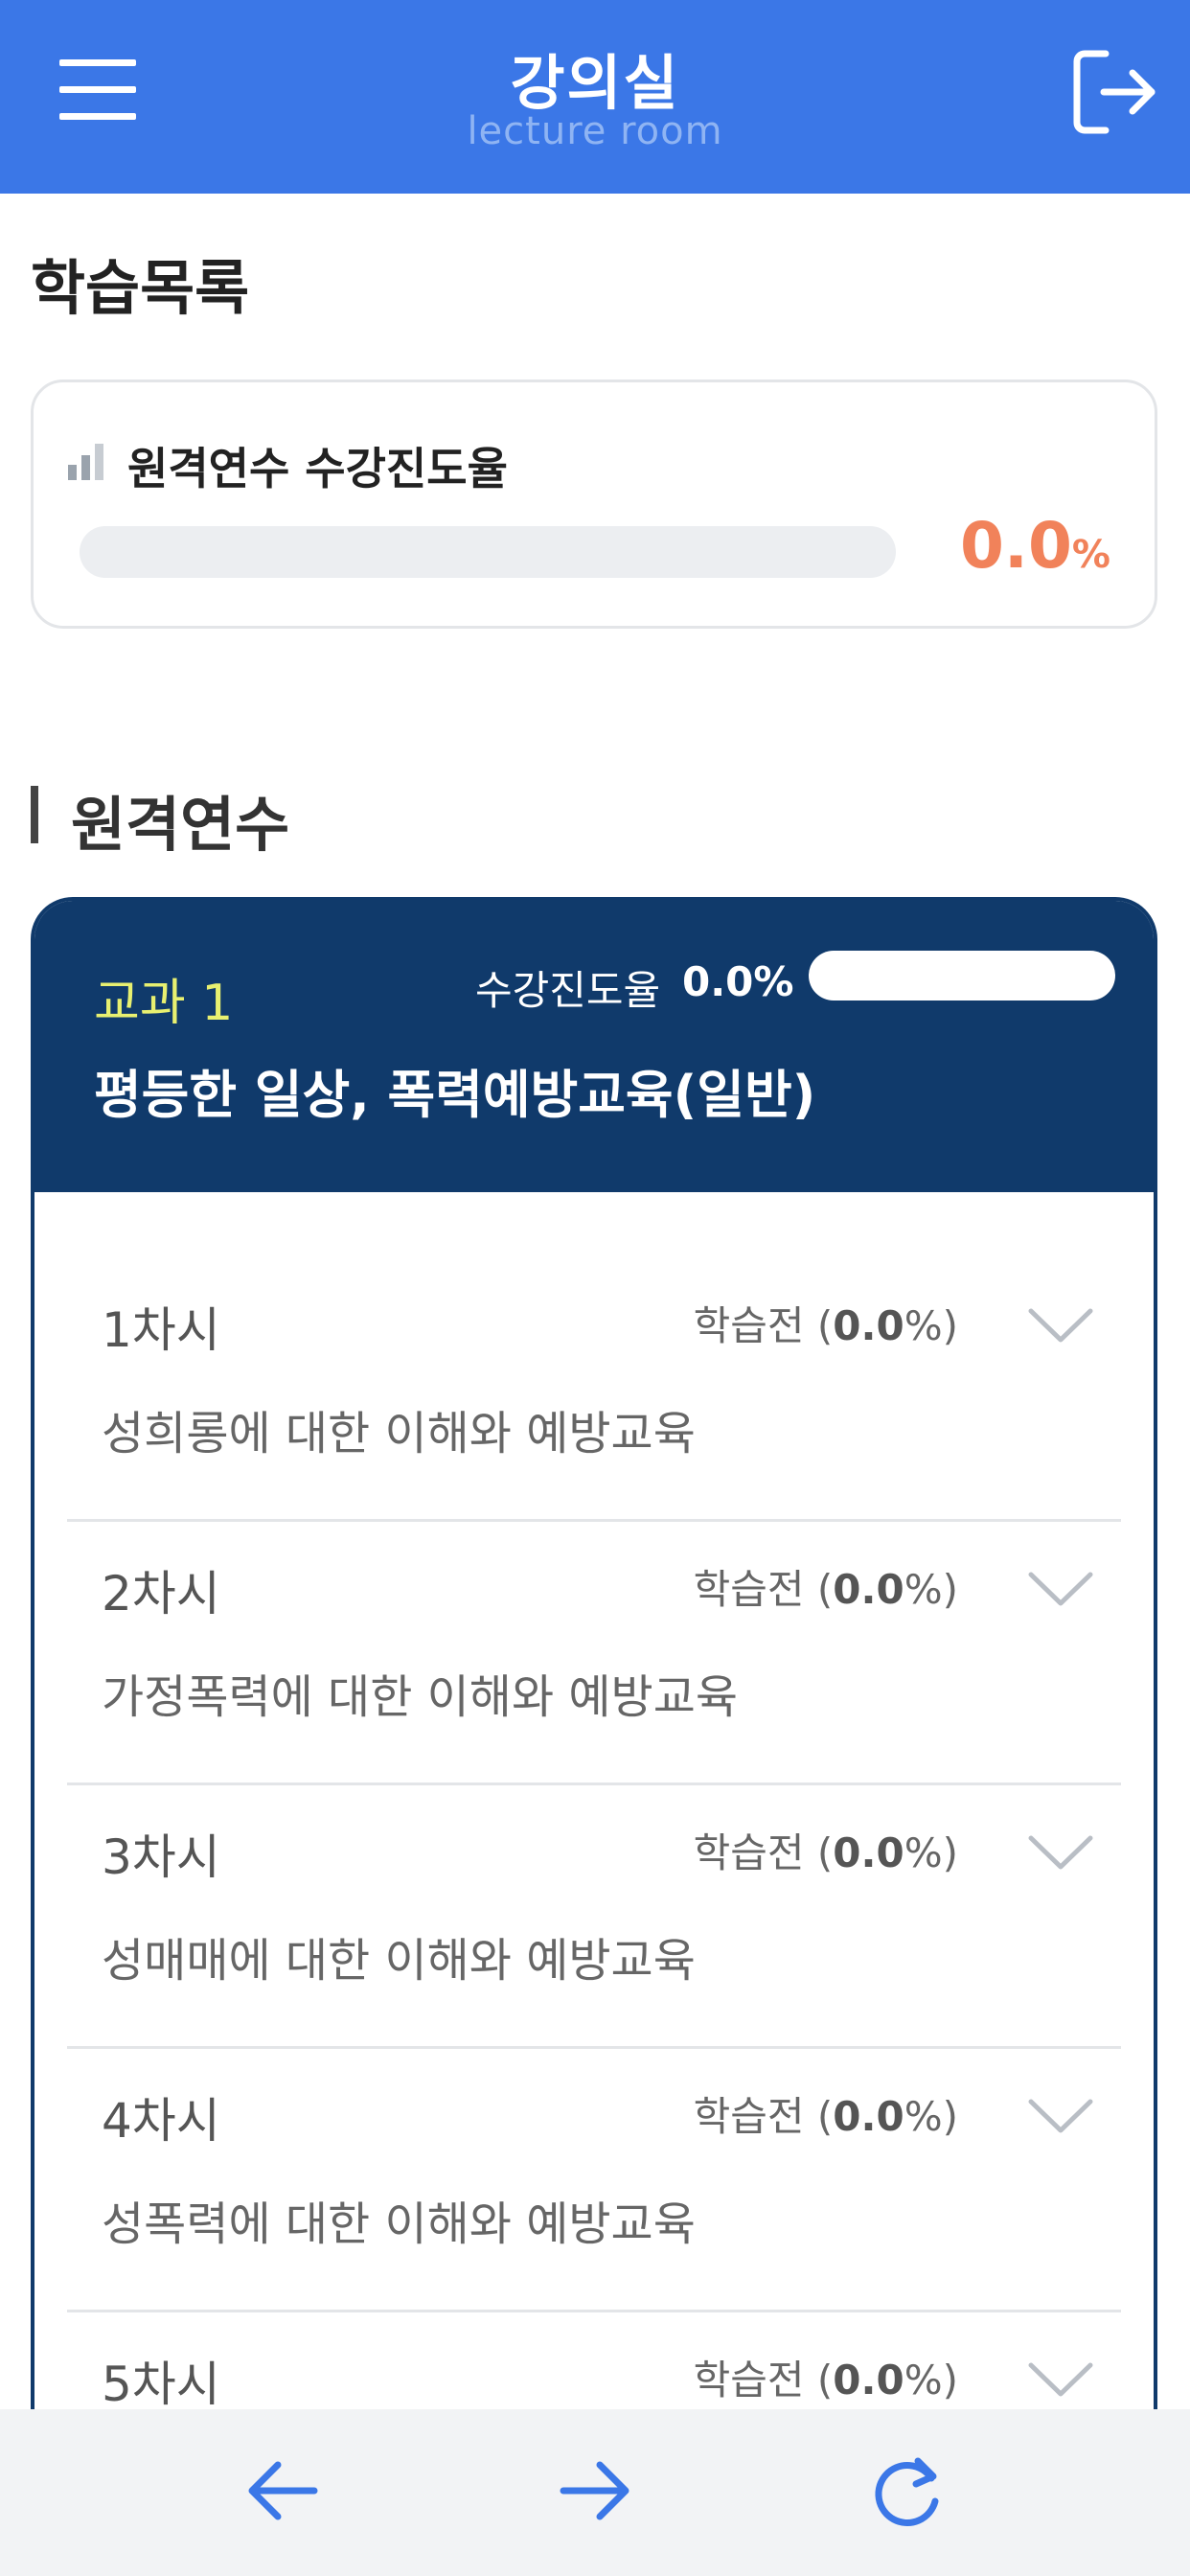 Image resolution: width=1190 pixels, height=2576 pixels. What do you see at coordinates (962, 975) in the screenshot?
I see `course-progress-bar` at bounding box center [962, 975].